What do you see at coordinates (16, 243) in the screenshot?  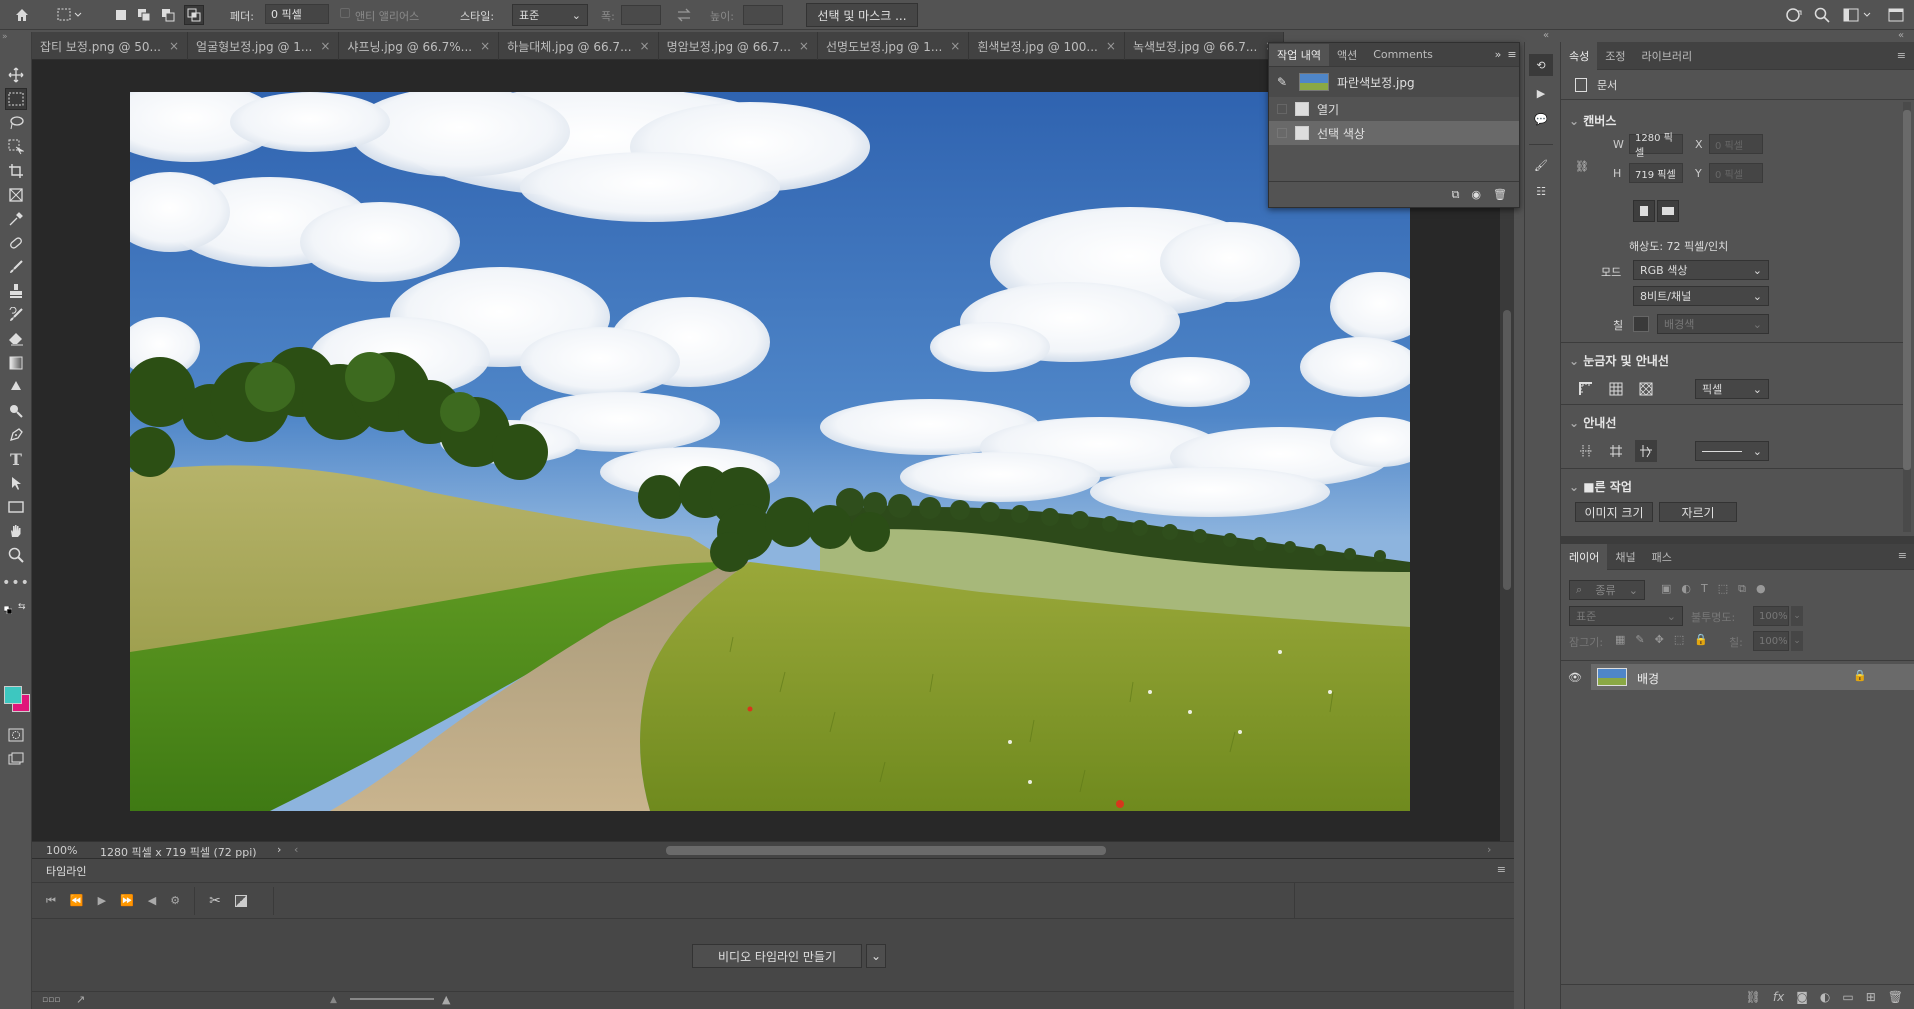 I see `healing-brush-tool-icon` at bounding box center [16, 243].